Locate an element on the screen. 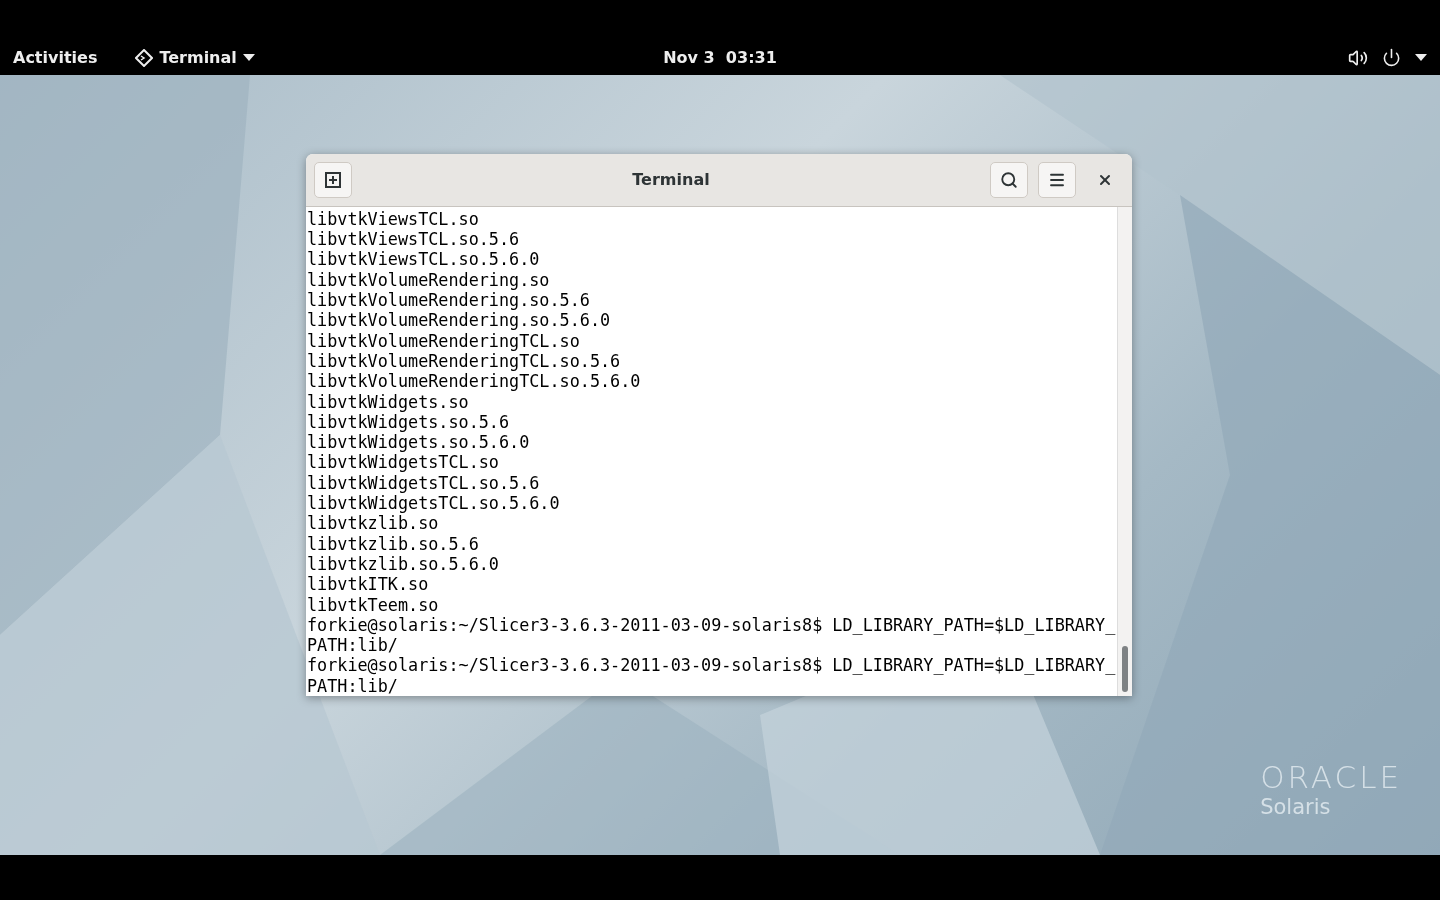 Image resolution: width=1440 pixels, height=900 pixels. terminal-line: libvtkWidgetsTCL.so.5.6.0 is located at coordinates (434, 503).